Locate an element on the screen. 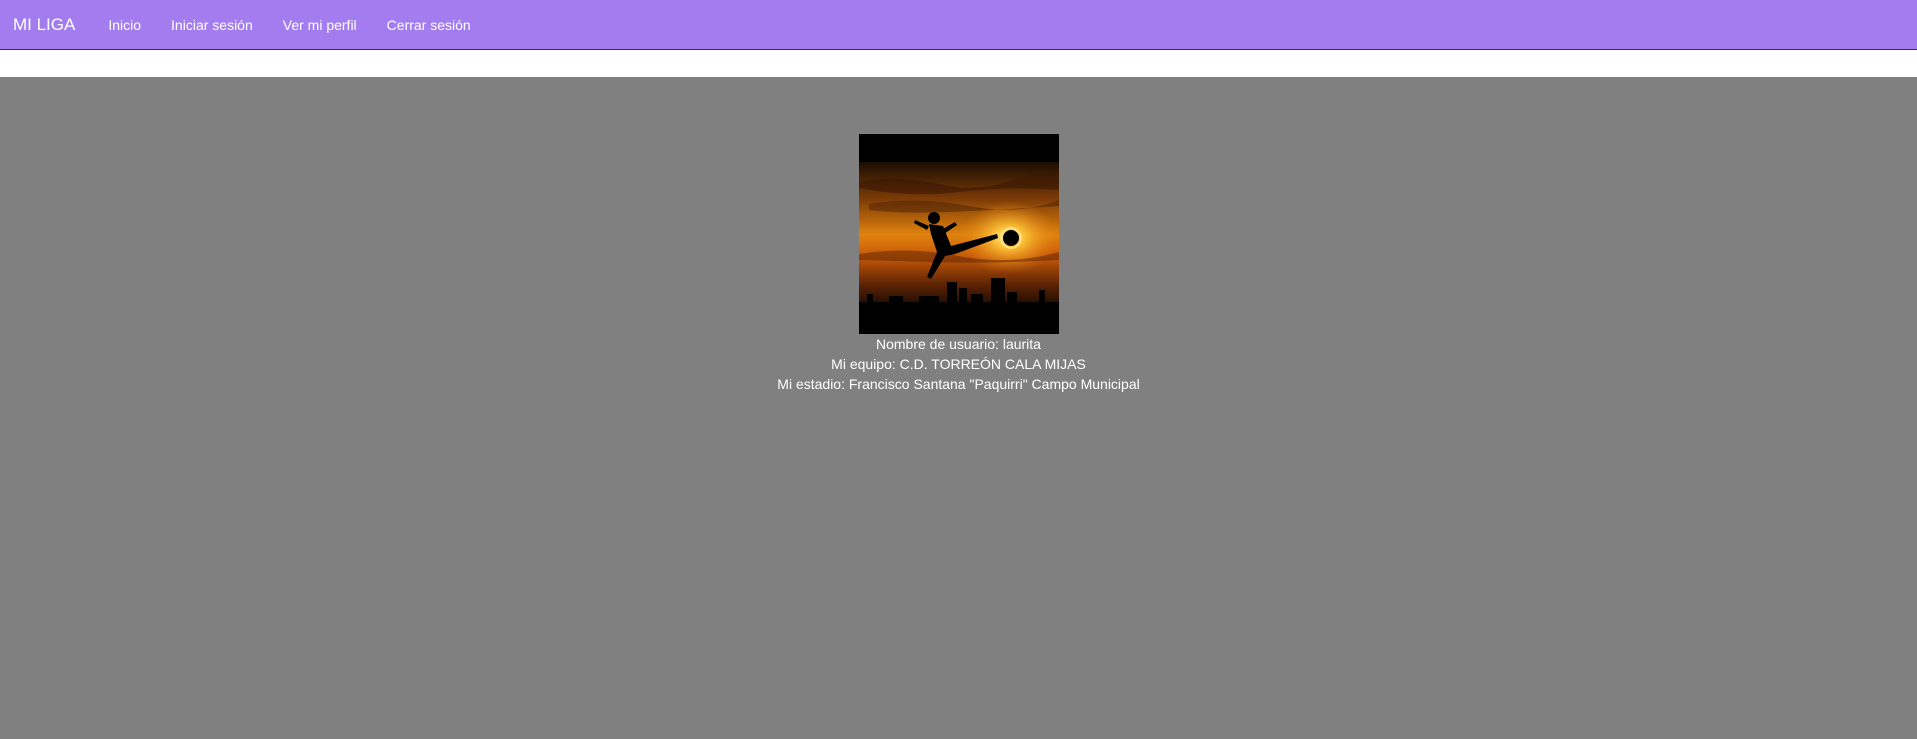 The height and width of the screenshot is (739, 1917). nav-link-ver-mi-perfil: Ver mi perfil is located at coordinates (320, 25).